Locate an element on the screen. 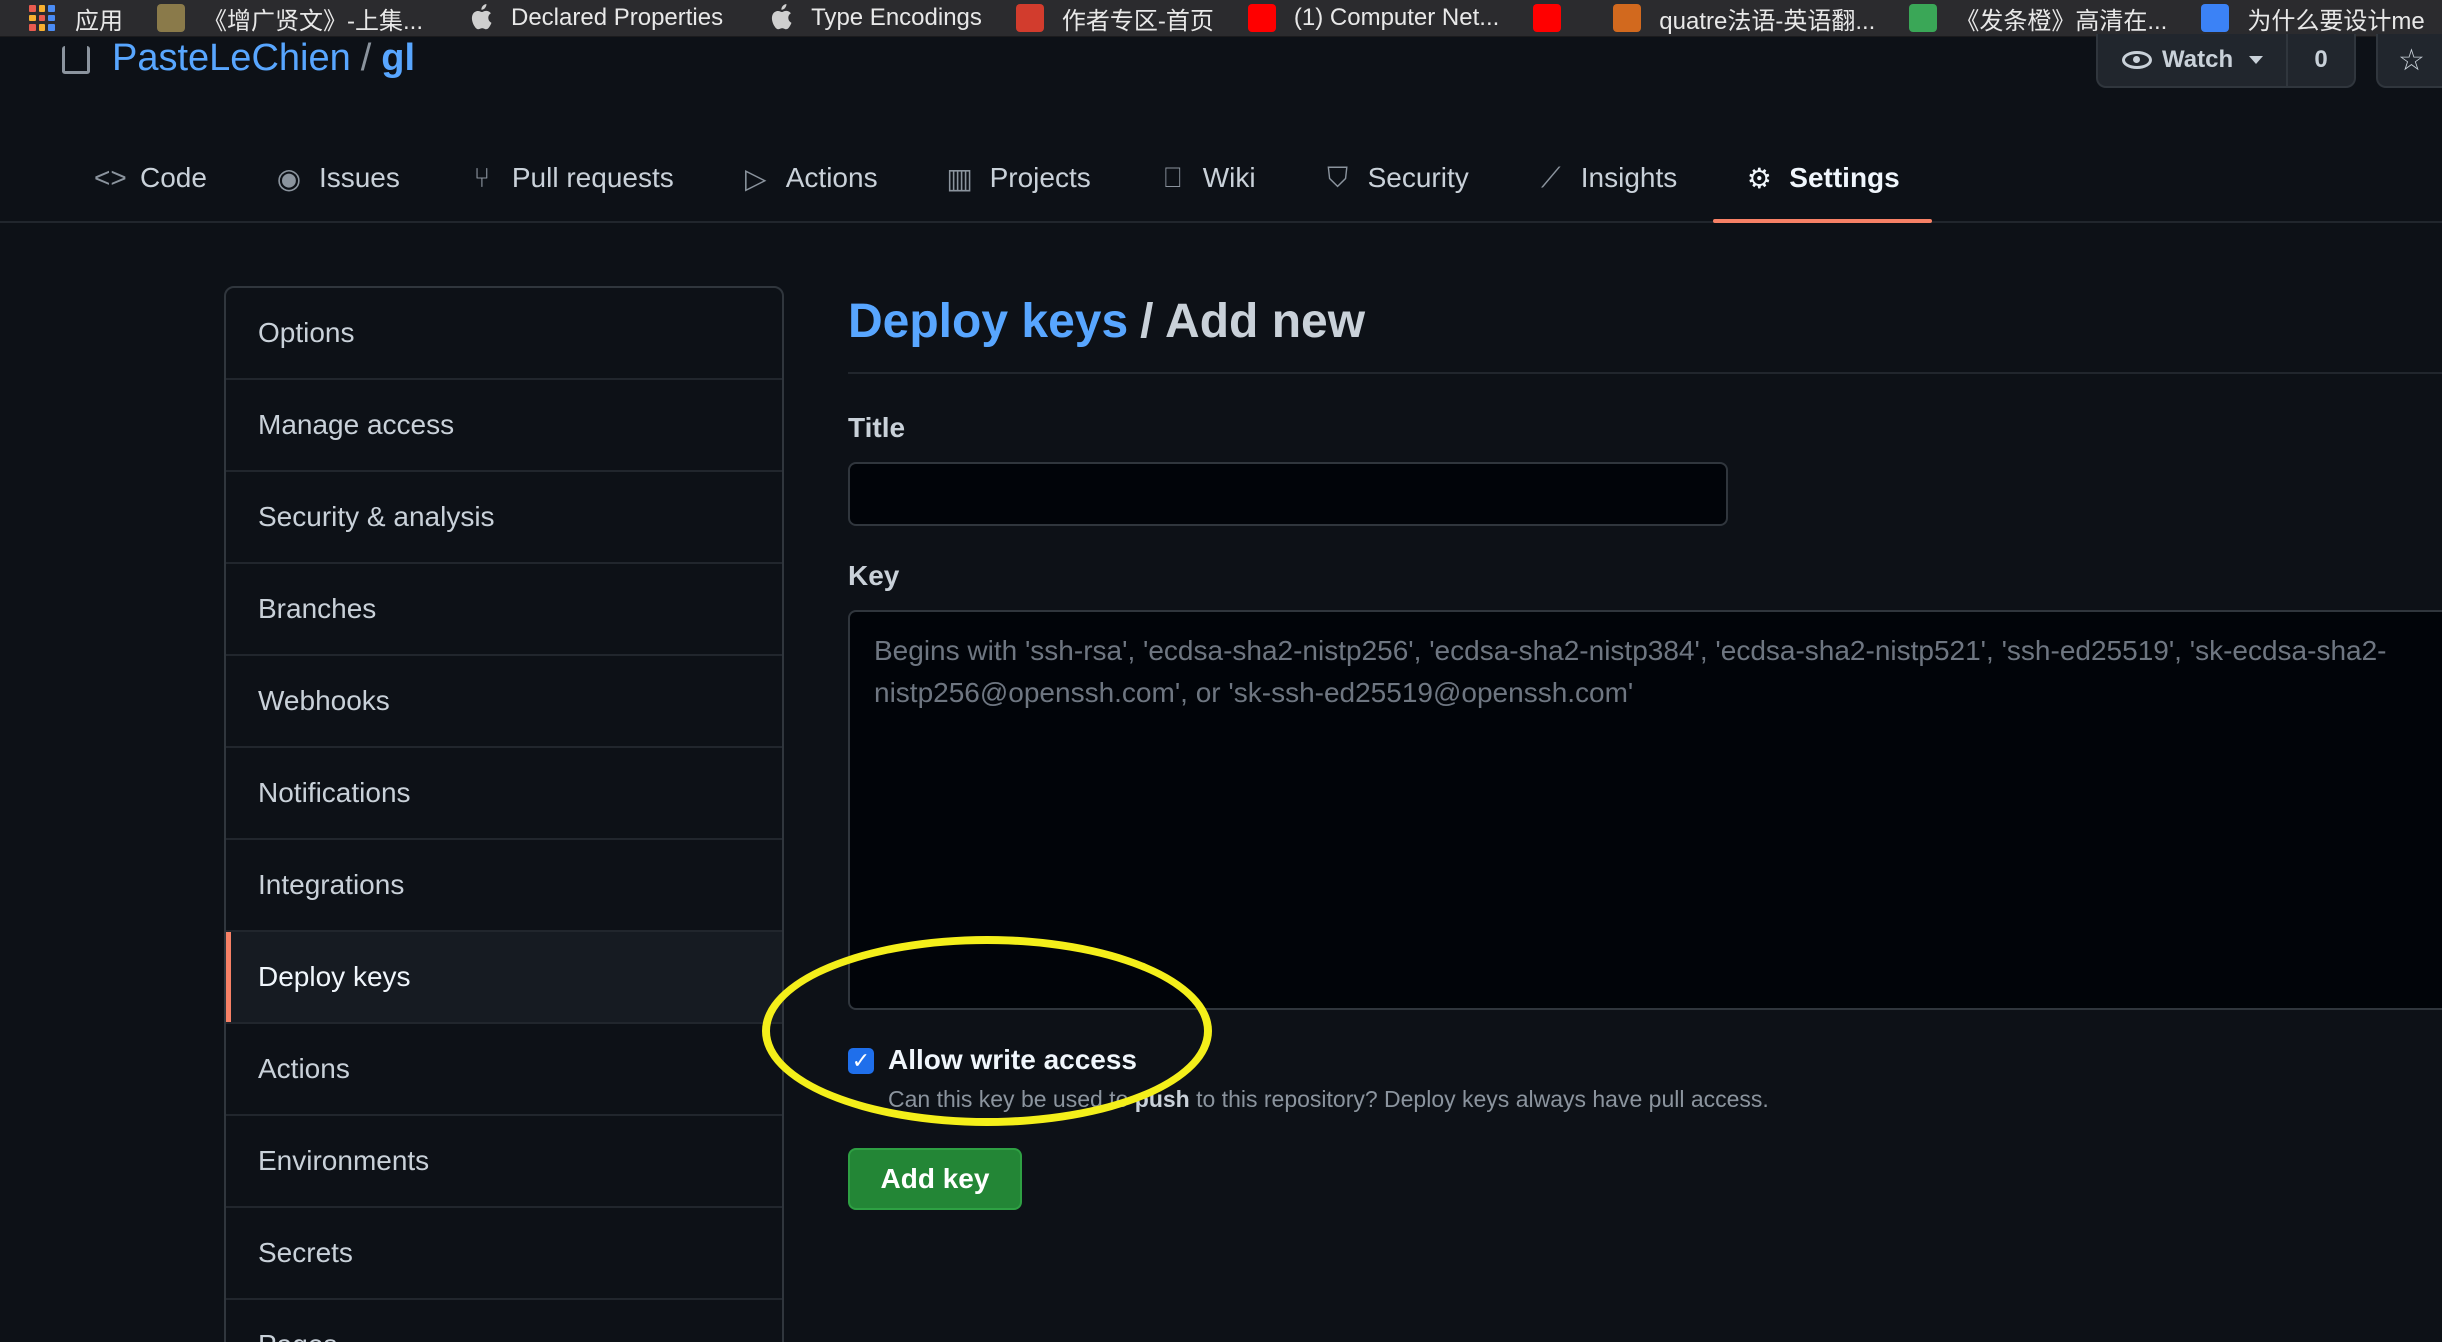  caret-down-icon is located at coordinates (2256, 60).